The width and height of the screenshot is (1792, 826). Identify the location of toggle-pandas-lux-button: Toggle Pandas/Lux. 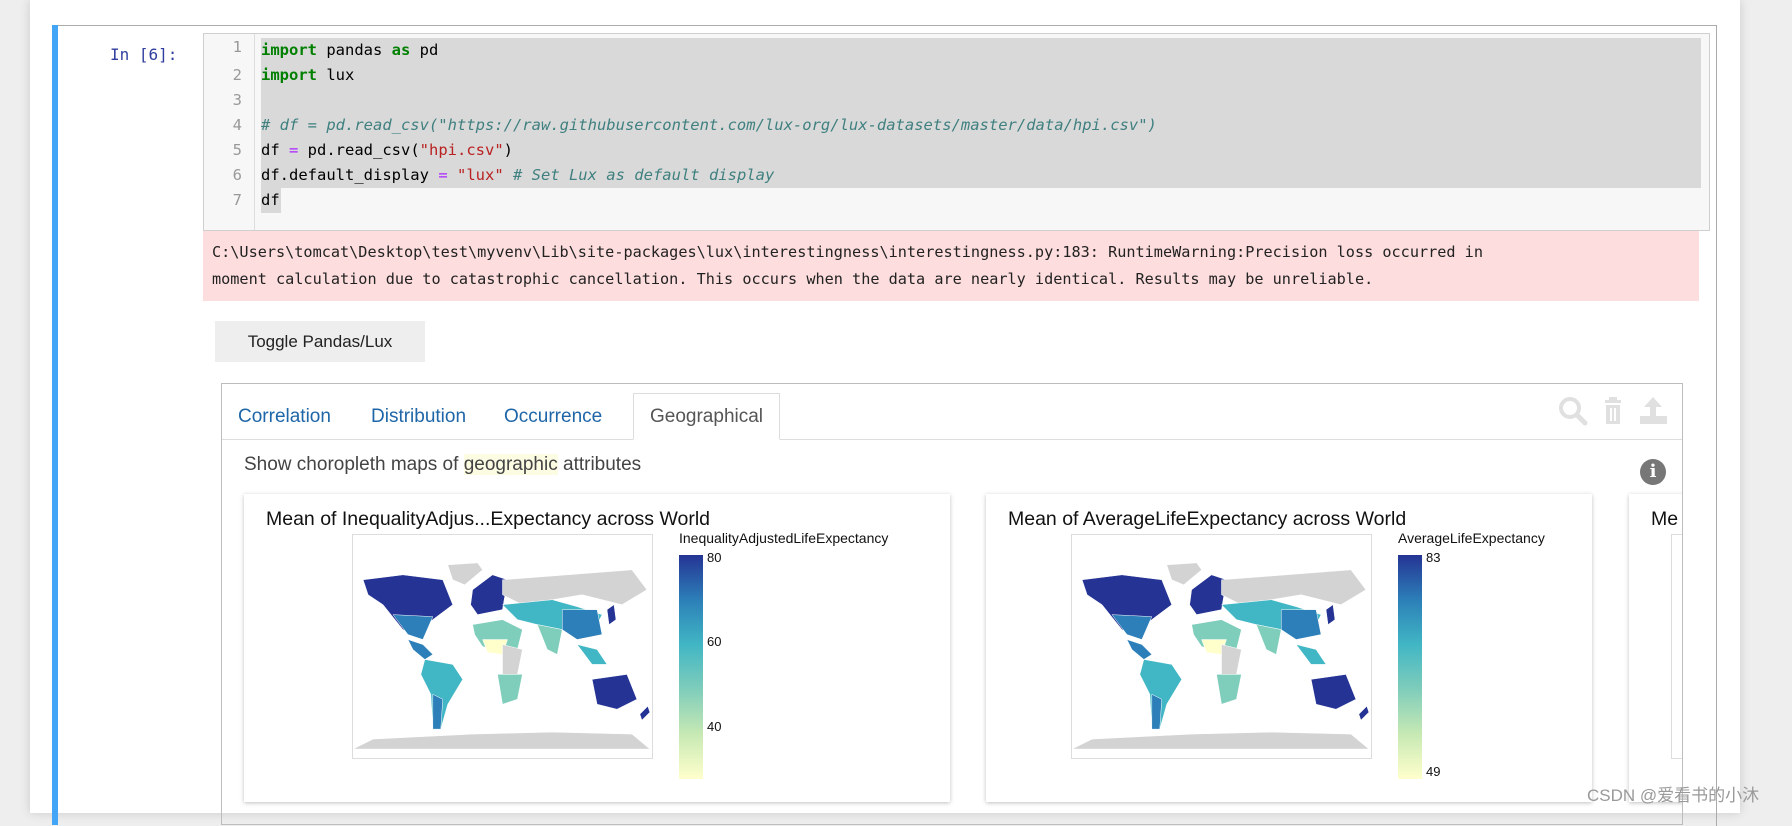
(320, 341).